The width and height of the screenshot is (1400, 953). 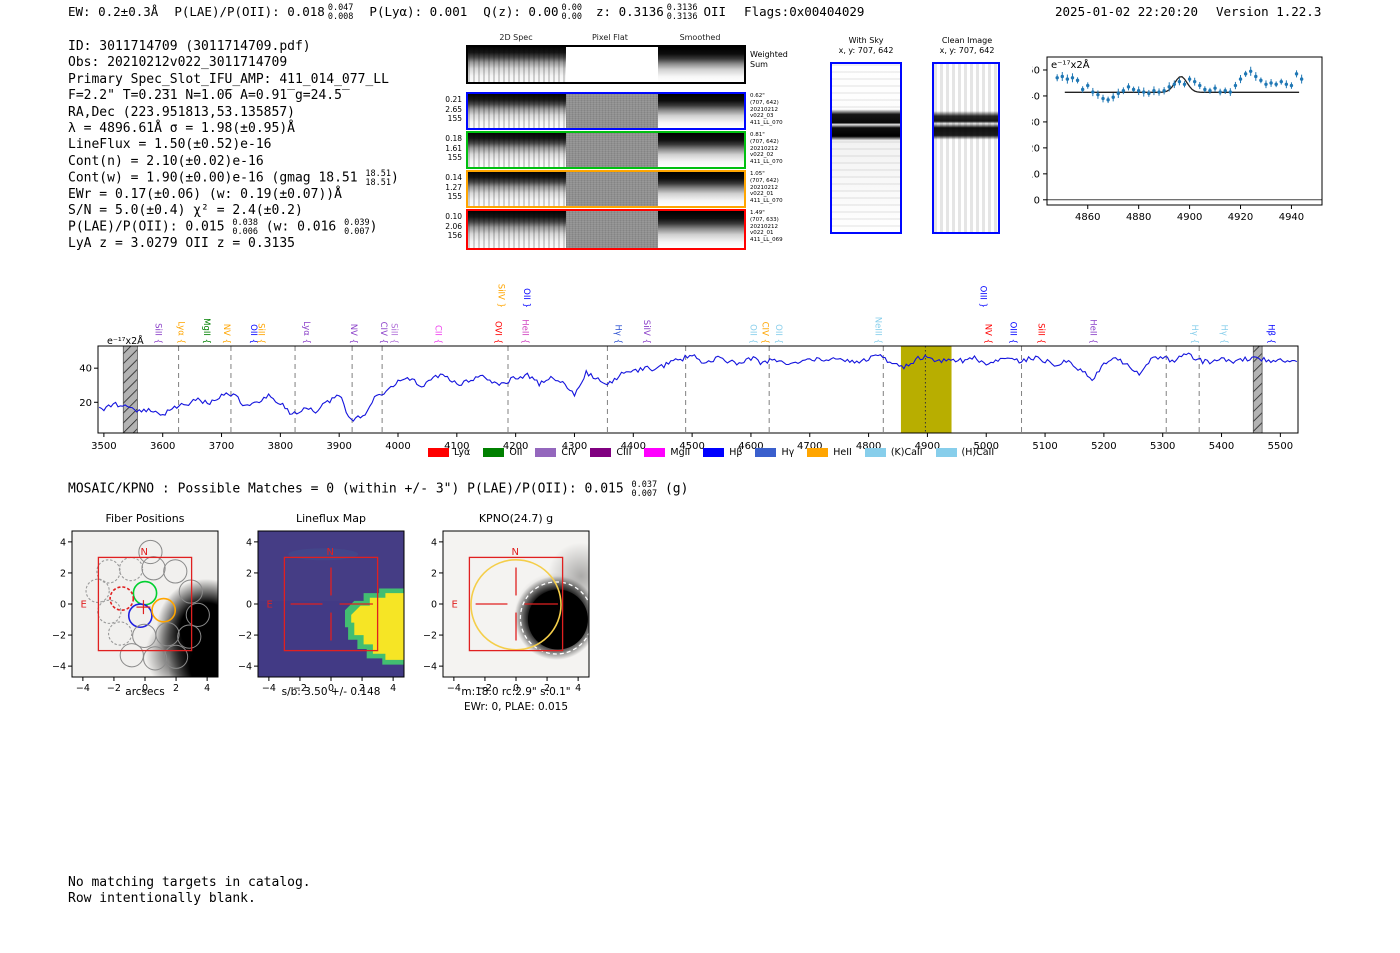 I want to click on spectral-line-label: SiIV }, so click(x=501, y=296).